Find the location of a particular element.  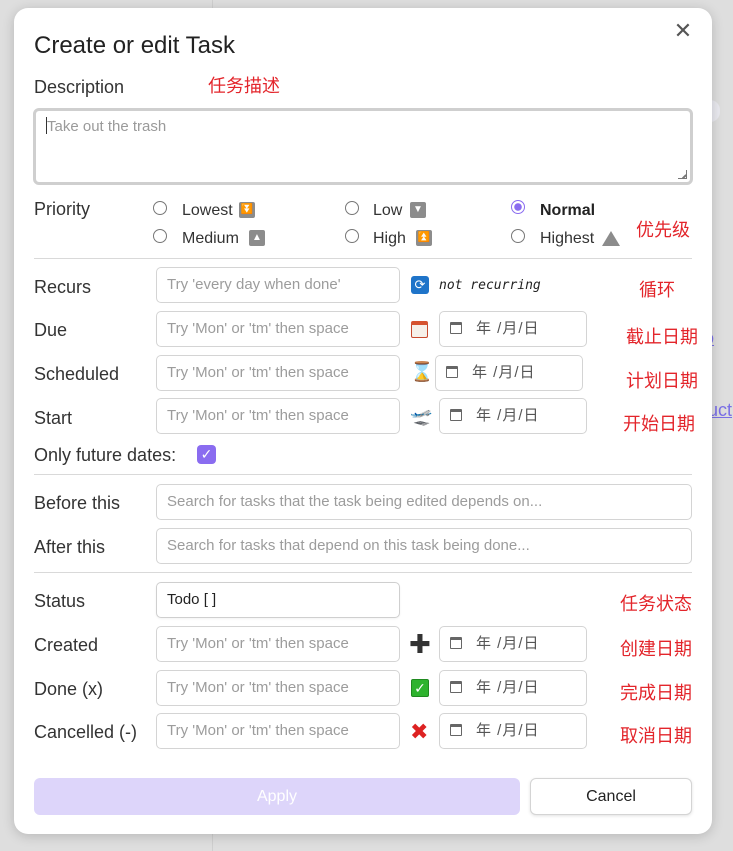

priority-radio-normal is located at coordinates (518, 207).